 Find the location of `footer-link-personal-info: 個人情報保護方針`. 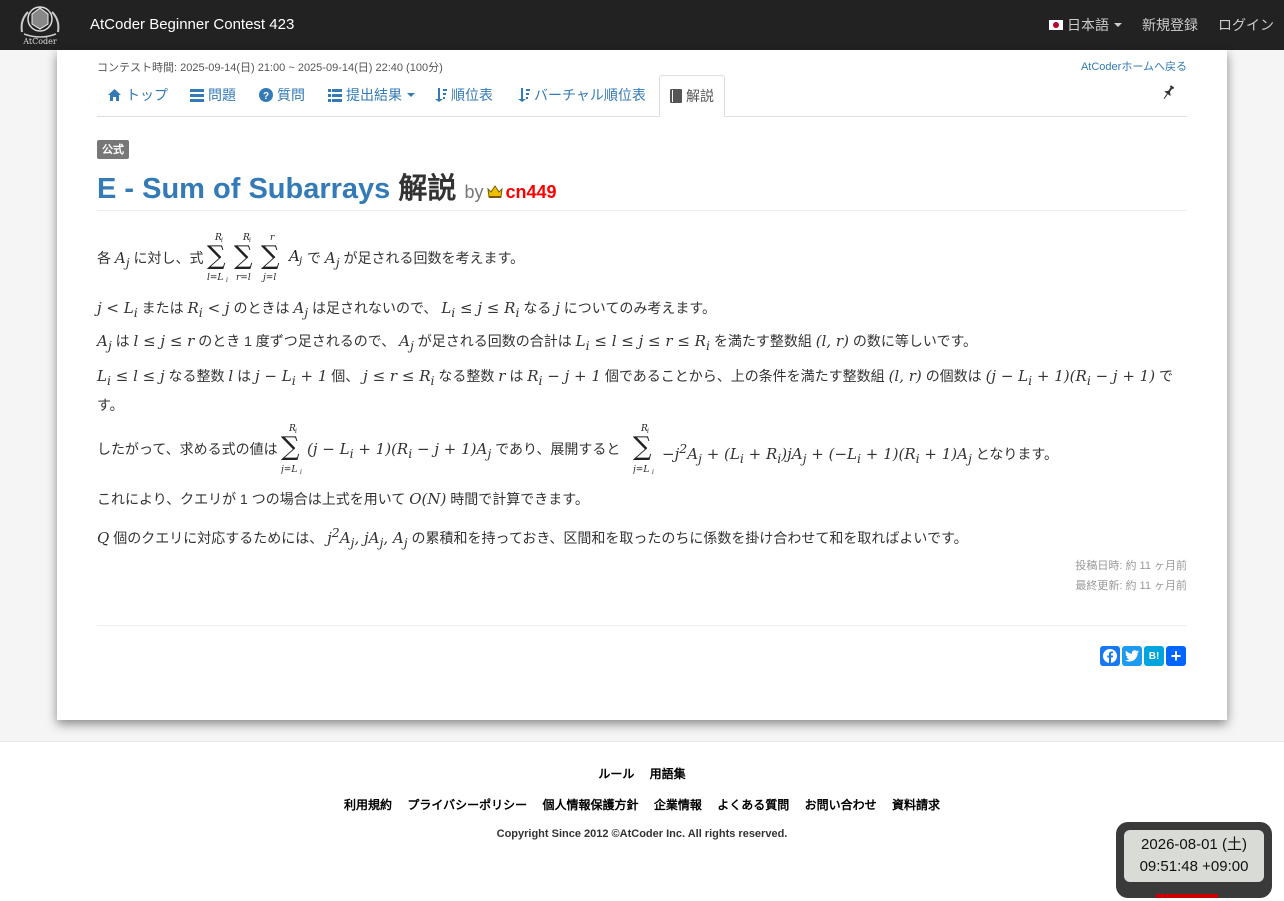

footer-link-personal-info: 個人情報保護方針 is located at coordinates (591, 805).